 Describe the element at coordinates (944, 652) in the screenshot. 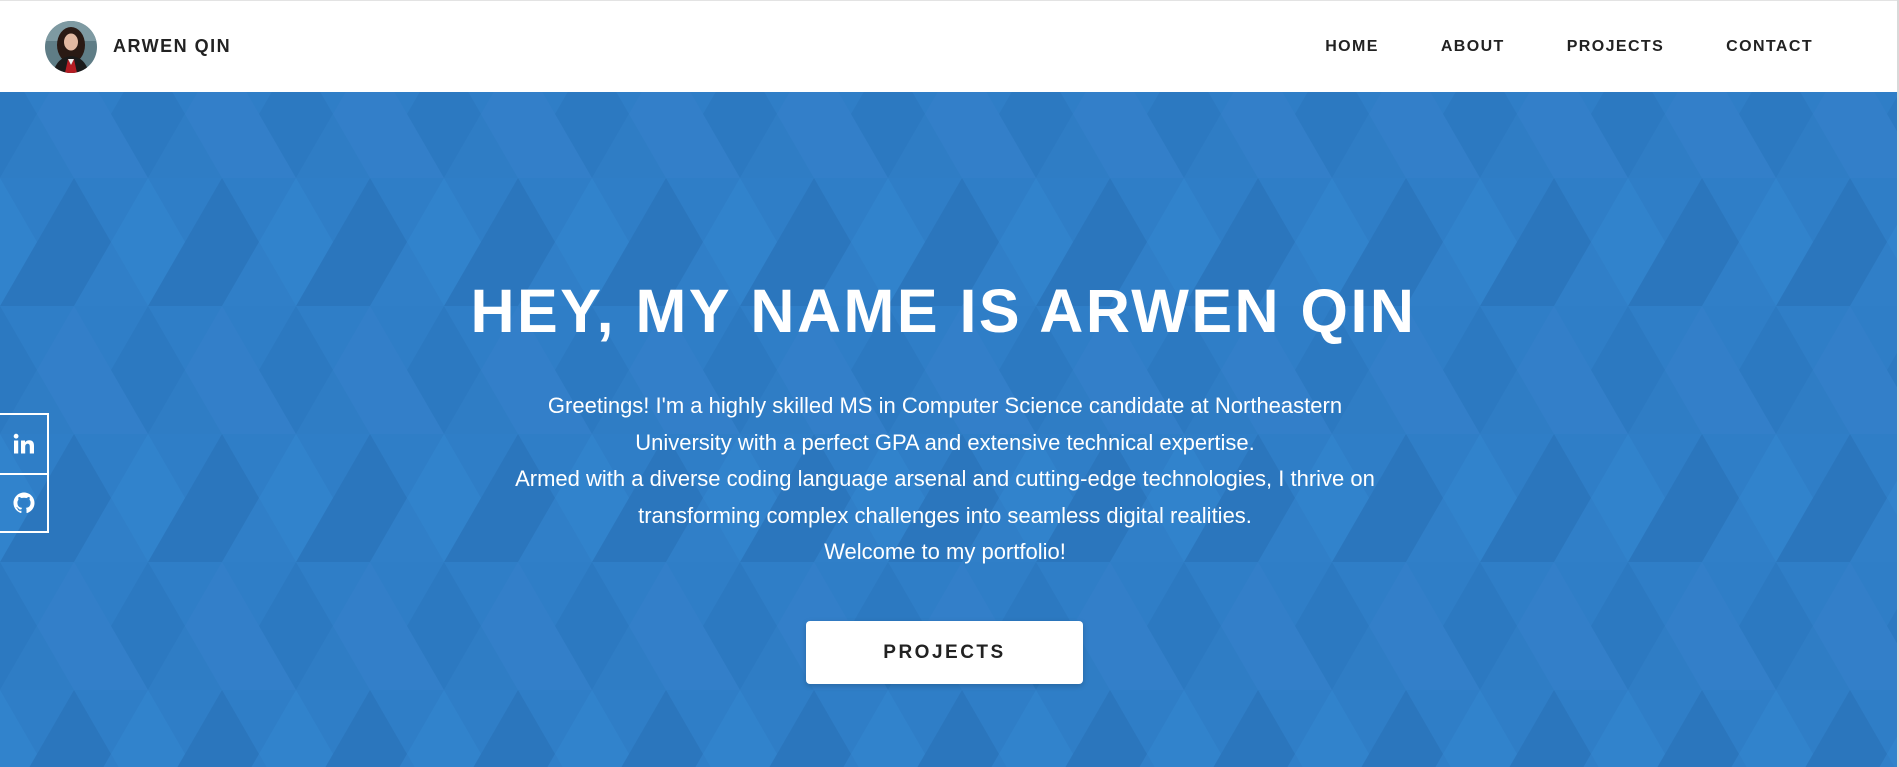

I see `projects-button: PROJECTS` at that location.